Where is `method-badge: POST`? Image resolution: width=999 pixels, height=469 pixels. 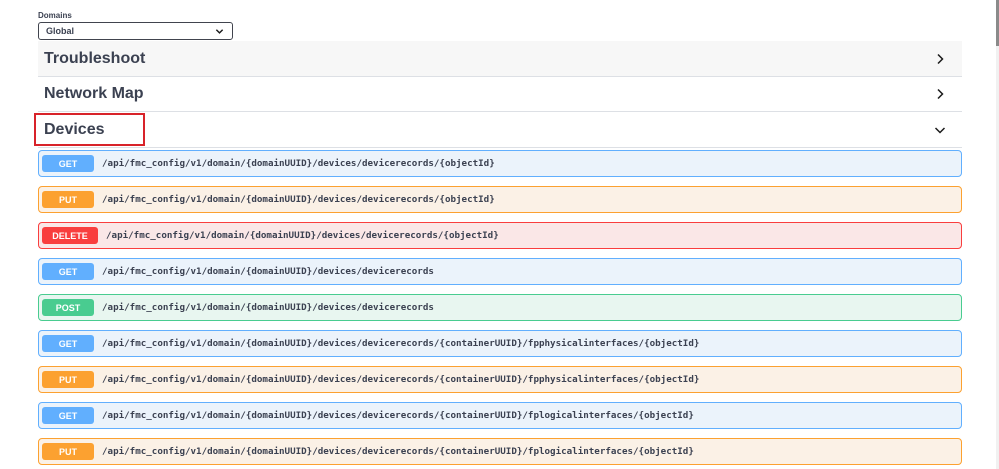 method-badge: POST is located at coordinates (68, 307).